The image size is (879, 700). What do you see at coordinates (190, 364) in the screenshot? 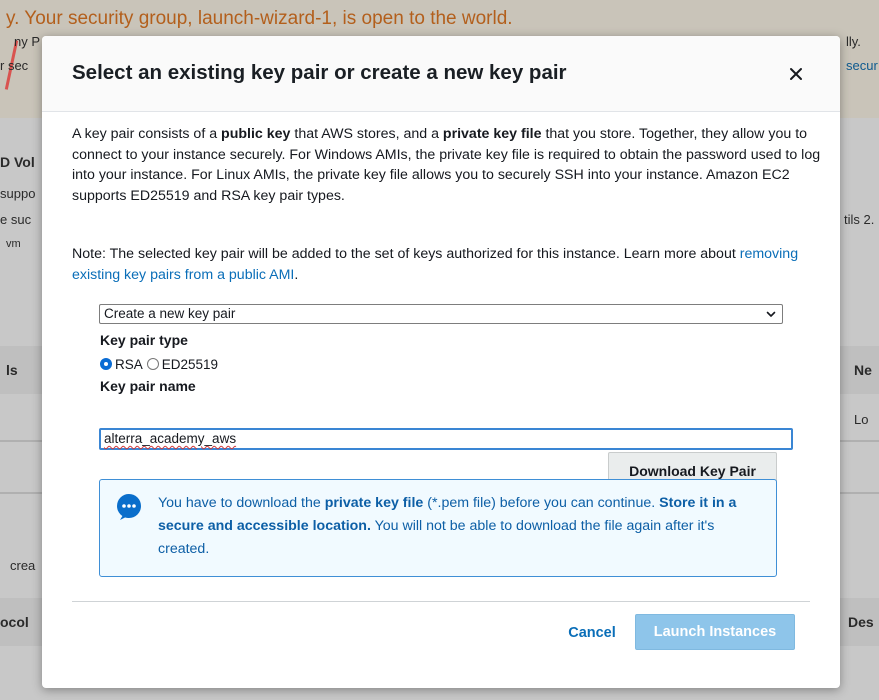
I see `radio-ed25519-label: ED25519` at bounding box center [190, 364].